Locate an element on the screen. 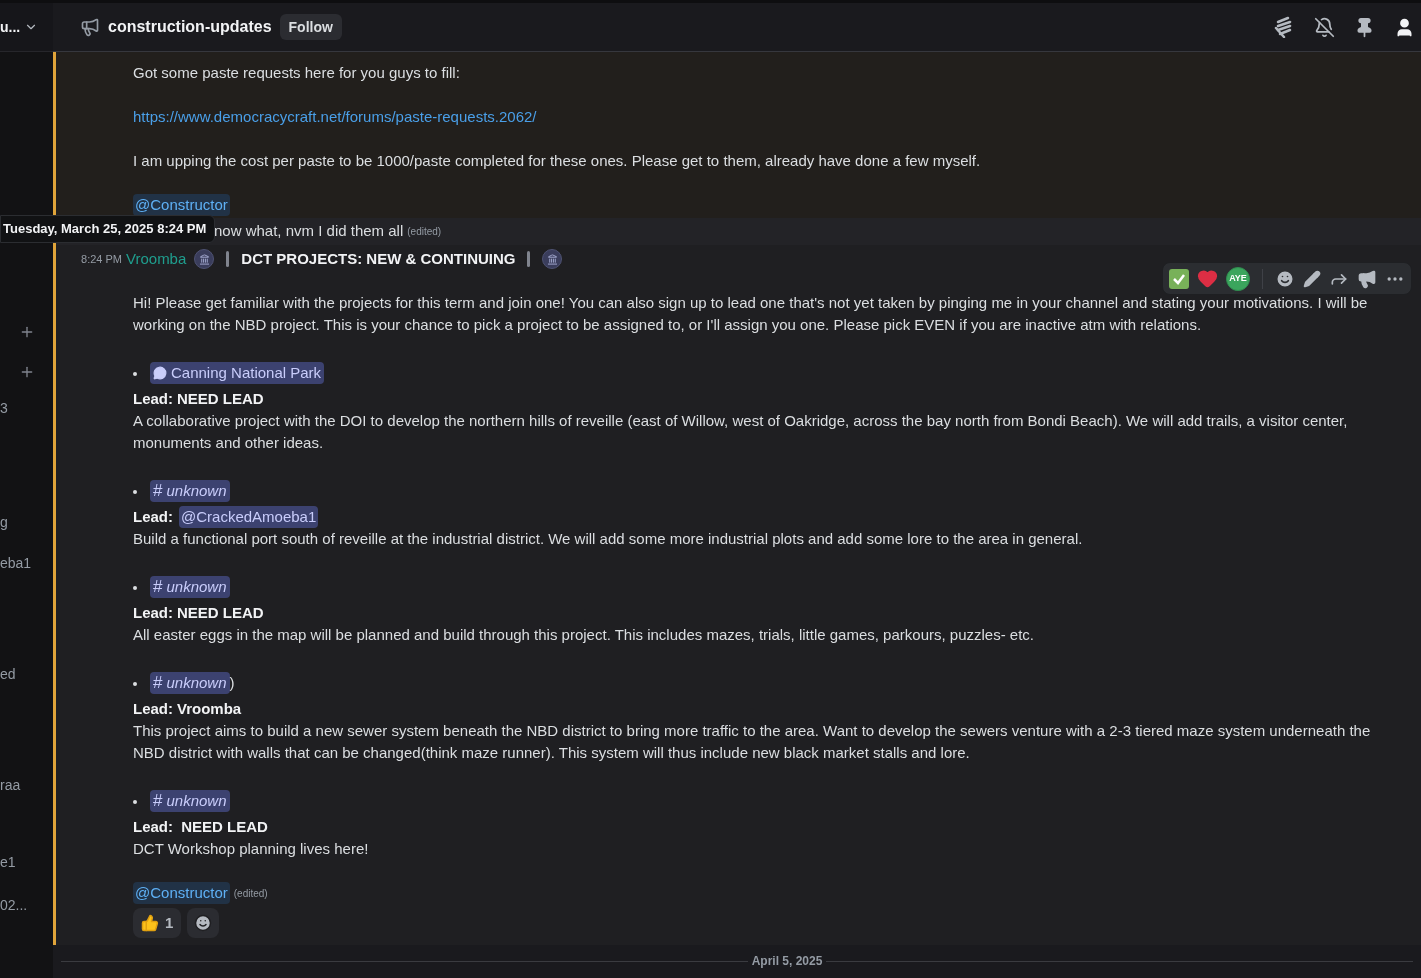 The width and height of the screenshot is (1421, 978). message-text: now what, nvm I did them all is located at coordinates (309, 231).